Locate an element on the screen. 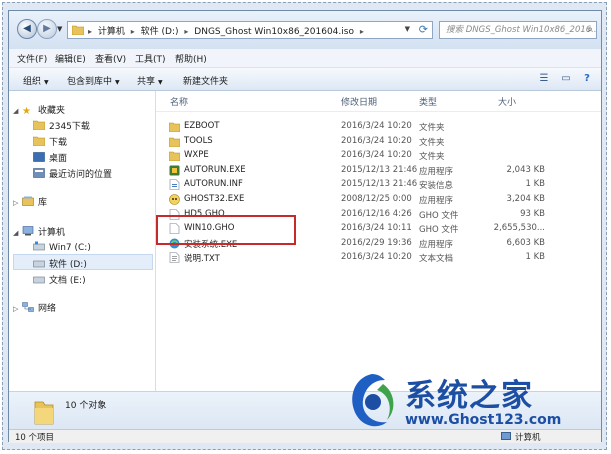 The height and width of the screenshot is (454, 611). menu-view: 查看(V) is located at coordinates (110, 58).